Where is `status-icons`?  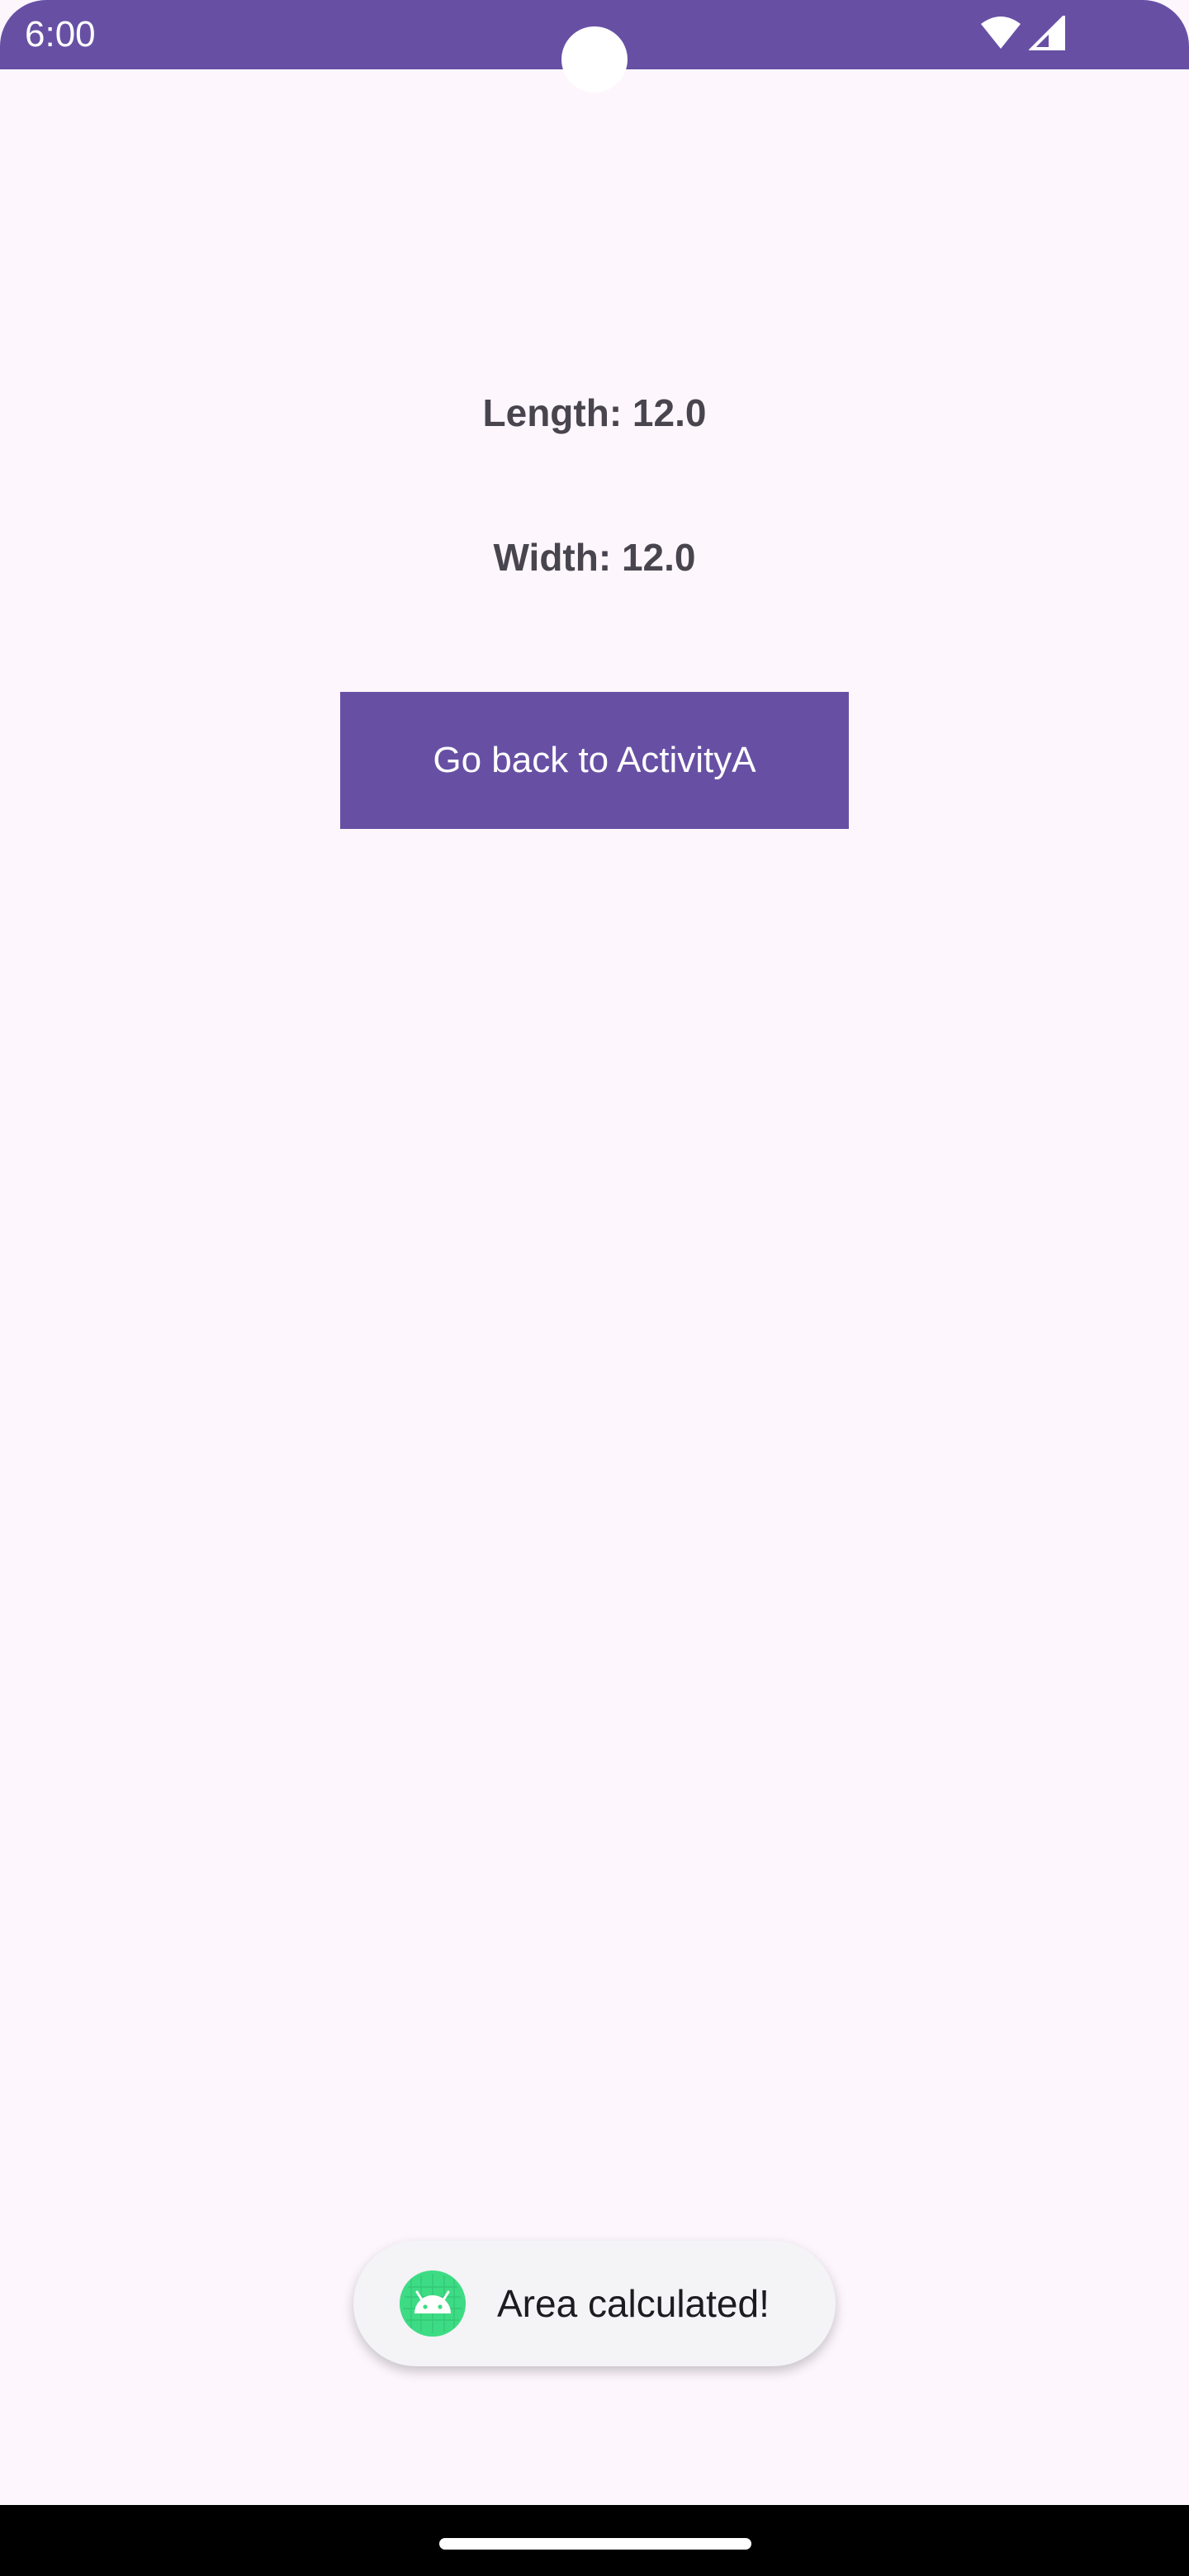
status-icons is located at coordinates (1022, 33).